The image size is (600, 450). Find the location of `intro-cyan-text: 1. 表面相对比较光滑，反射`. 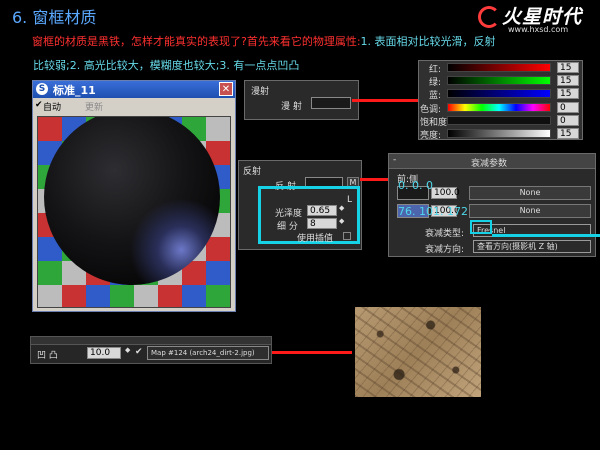

intro-cyan-text: 1. 表面相对比较光滑，反射 is located at coordinates (428, 41).